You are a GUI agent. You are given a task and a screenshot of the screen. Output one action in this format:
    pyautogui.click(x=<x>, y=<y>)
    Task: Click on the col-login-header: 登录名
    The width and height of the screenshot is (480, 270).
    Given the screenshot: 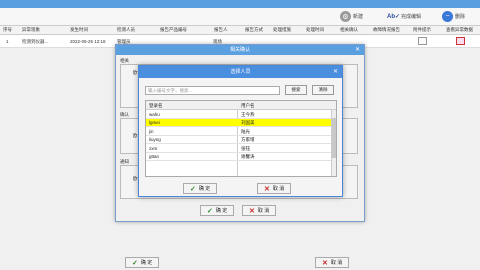 What is the action you would take?
    pyautogui.click(x=156, y=106)
    